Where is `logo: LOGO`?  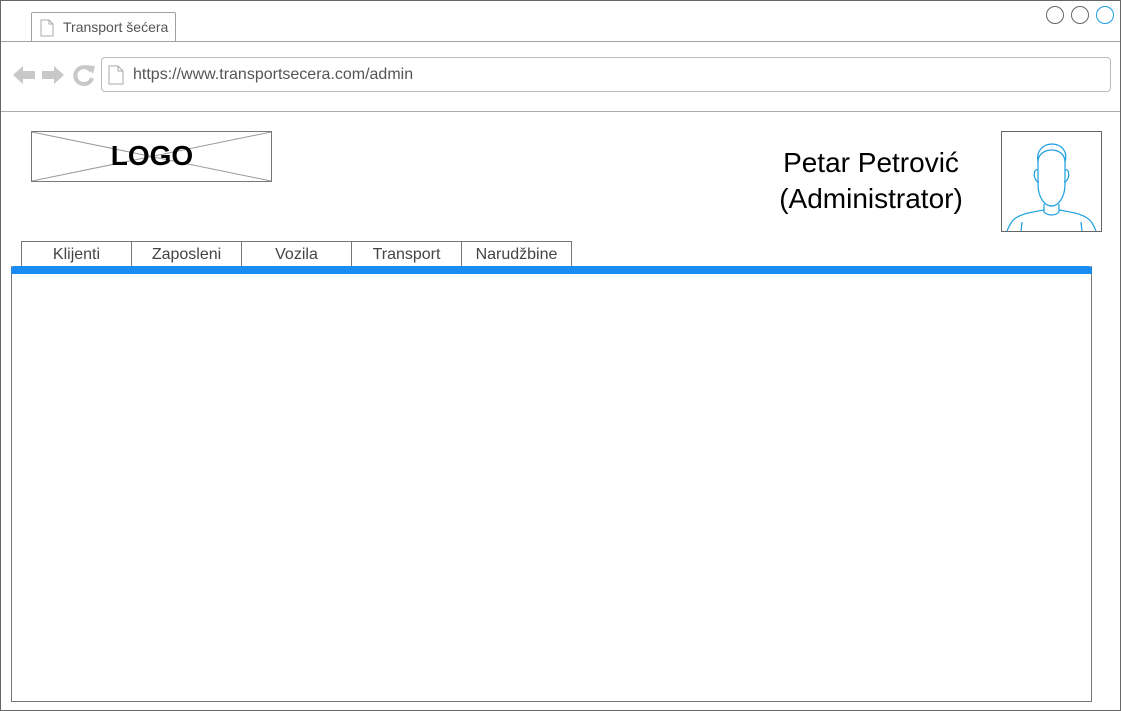
logo: LOGO is located at coordinates (151, 156).